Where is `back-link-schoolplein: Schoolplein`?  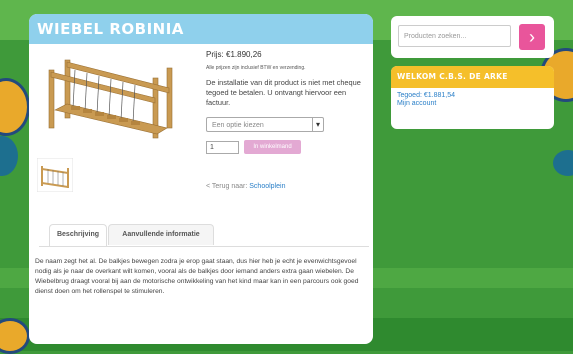
back-link-schoolplein: Schoolplein is located at coordinates (267, 186).